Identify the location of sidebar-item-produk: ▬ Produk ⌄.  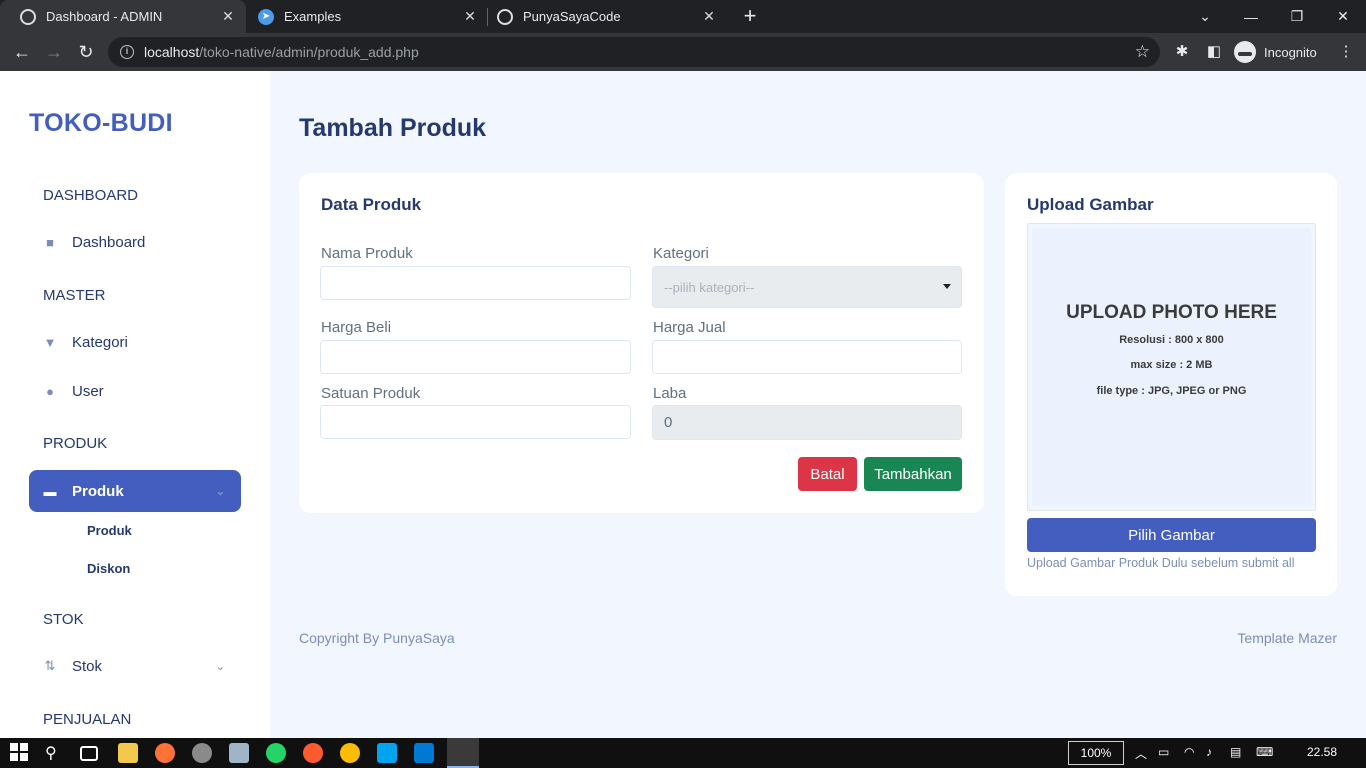
(135, 491).